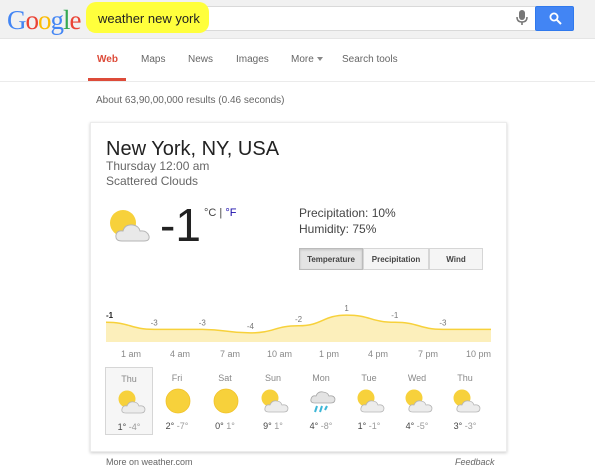 This screenshot has height=474, width=595. I want to click on magnifier-icon, so click(555, 18).